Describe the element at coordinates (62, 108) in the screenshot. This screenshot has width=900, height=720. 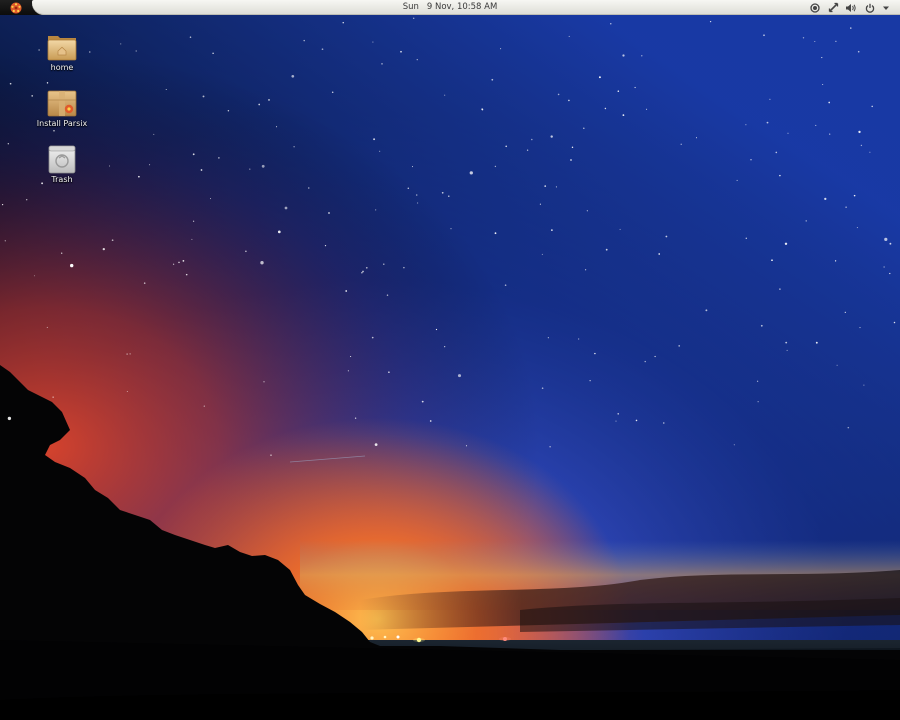
I see `desktop-icon-install-parsix: Install Parsix` at that location.